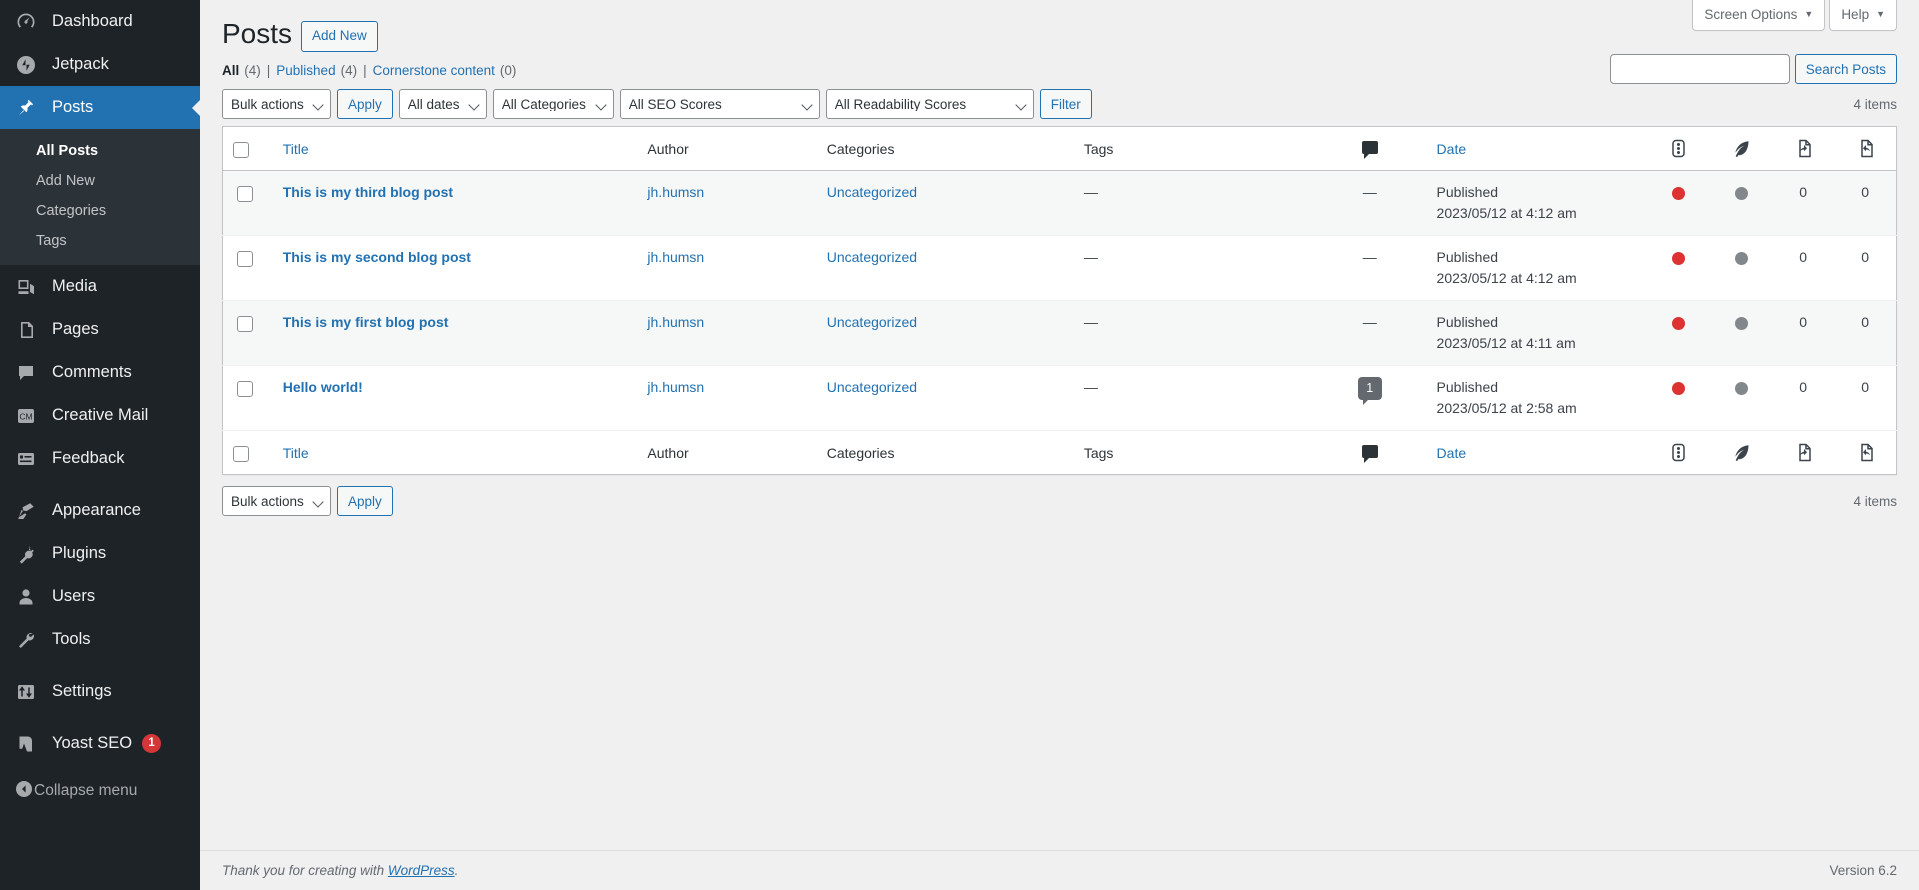 The height and width of the screenshot is (890, 1919). I want to click on select-all-checkbox-footer, so click(241, 454).